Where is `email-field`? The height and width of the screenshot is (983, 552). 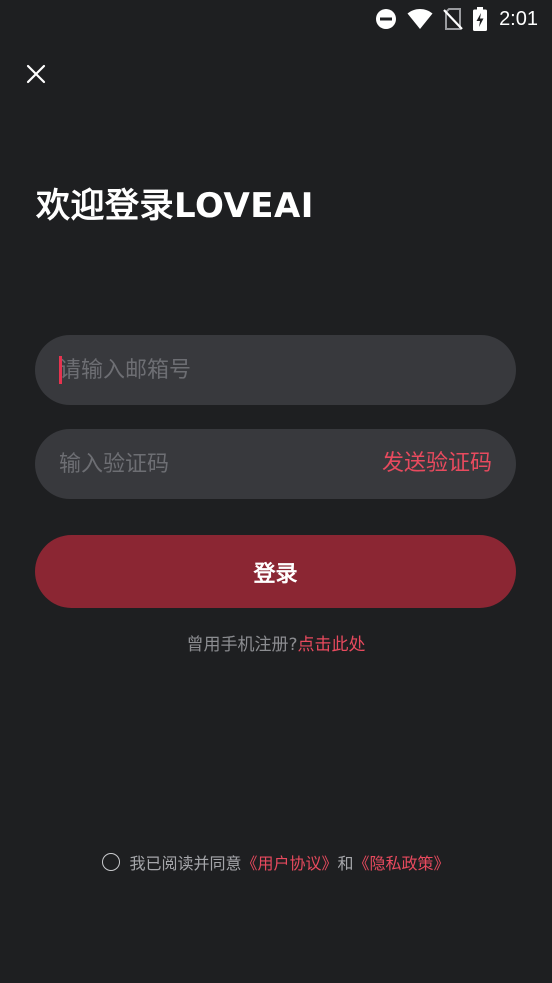 email-field is located at coordinates (275, 370).